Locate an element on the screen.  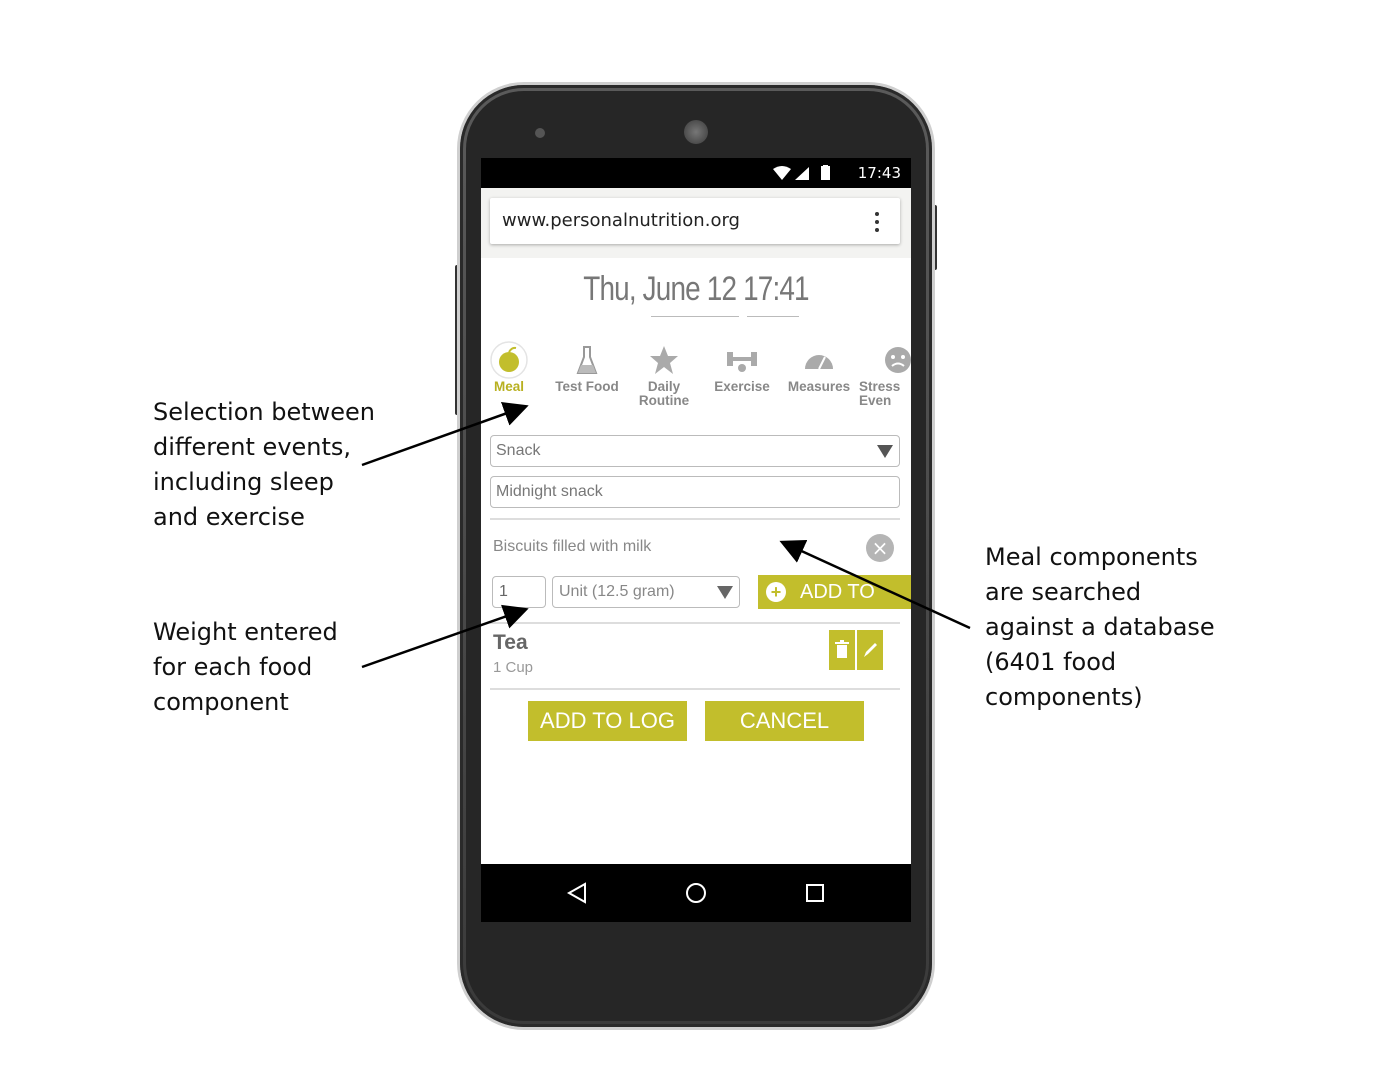
arrow-search is located at coordinates (875, 584).